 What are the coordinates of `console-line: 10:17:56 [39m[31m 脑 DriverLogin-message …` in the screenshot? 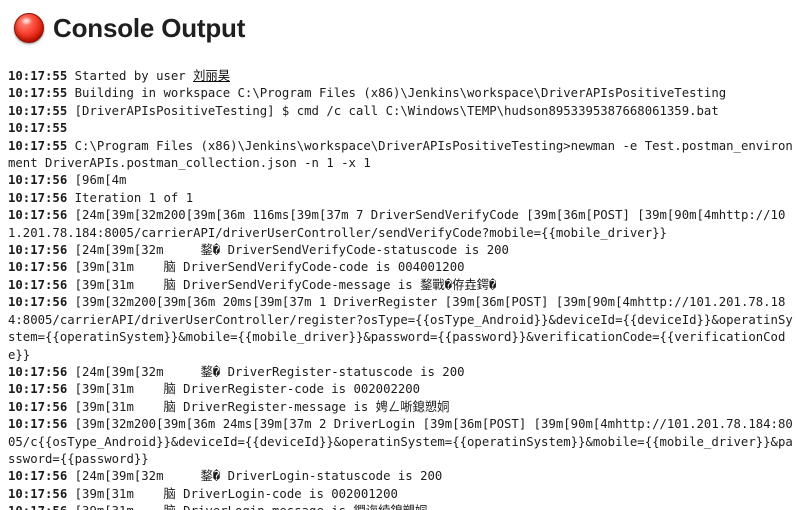 It's located at (402, 506).